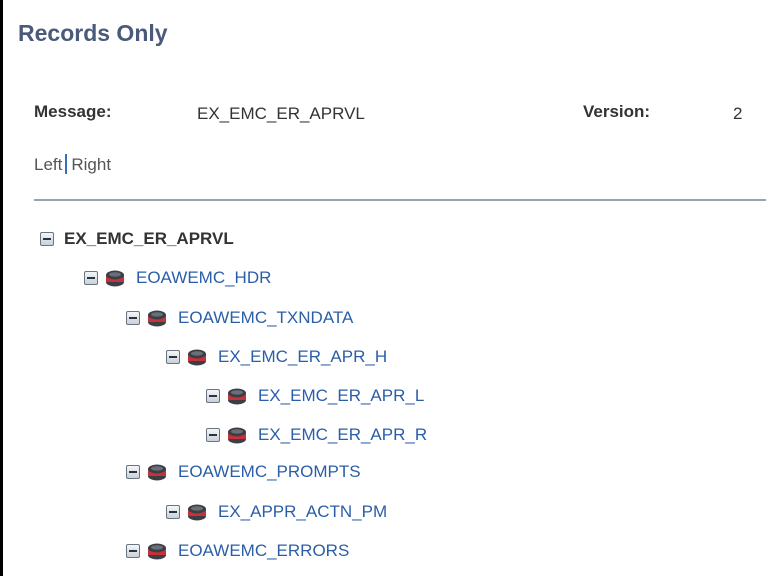 Image resolution: width=766 pixels, height=576 pixels. What do you see at coordinates (91, 164) in the screenshot?
I see `right-link: Right` at bounding box center [91, 164].